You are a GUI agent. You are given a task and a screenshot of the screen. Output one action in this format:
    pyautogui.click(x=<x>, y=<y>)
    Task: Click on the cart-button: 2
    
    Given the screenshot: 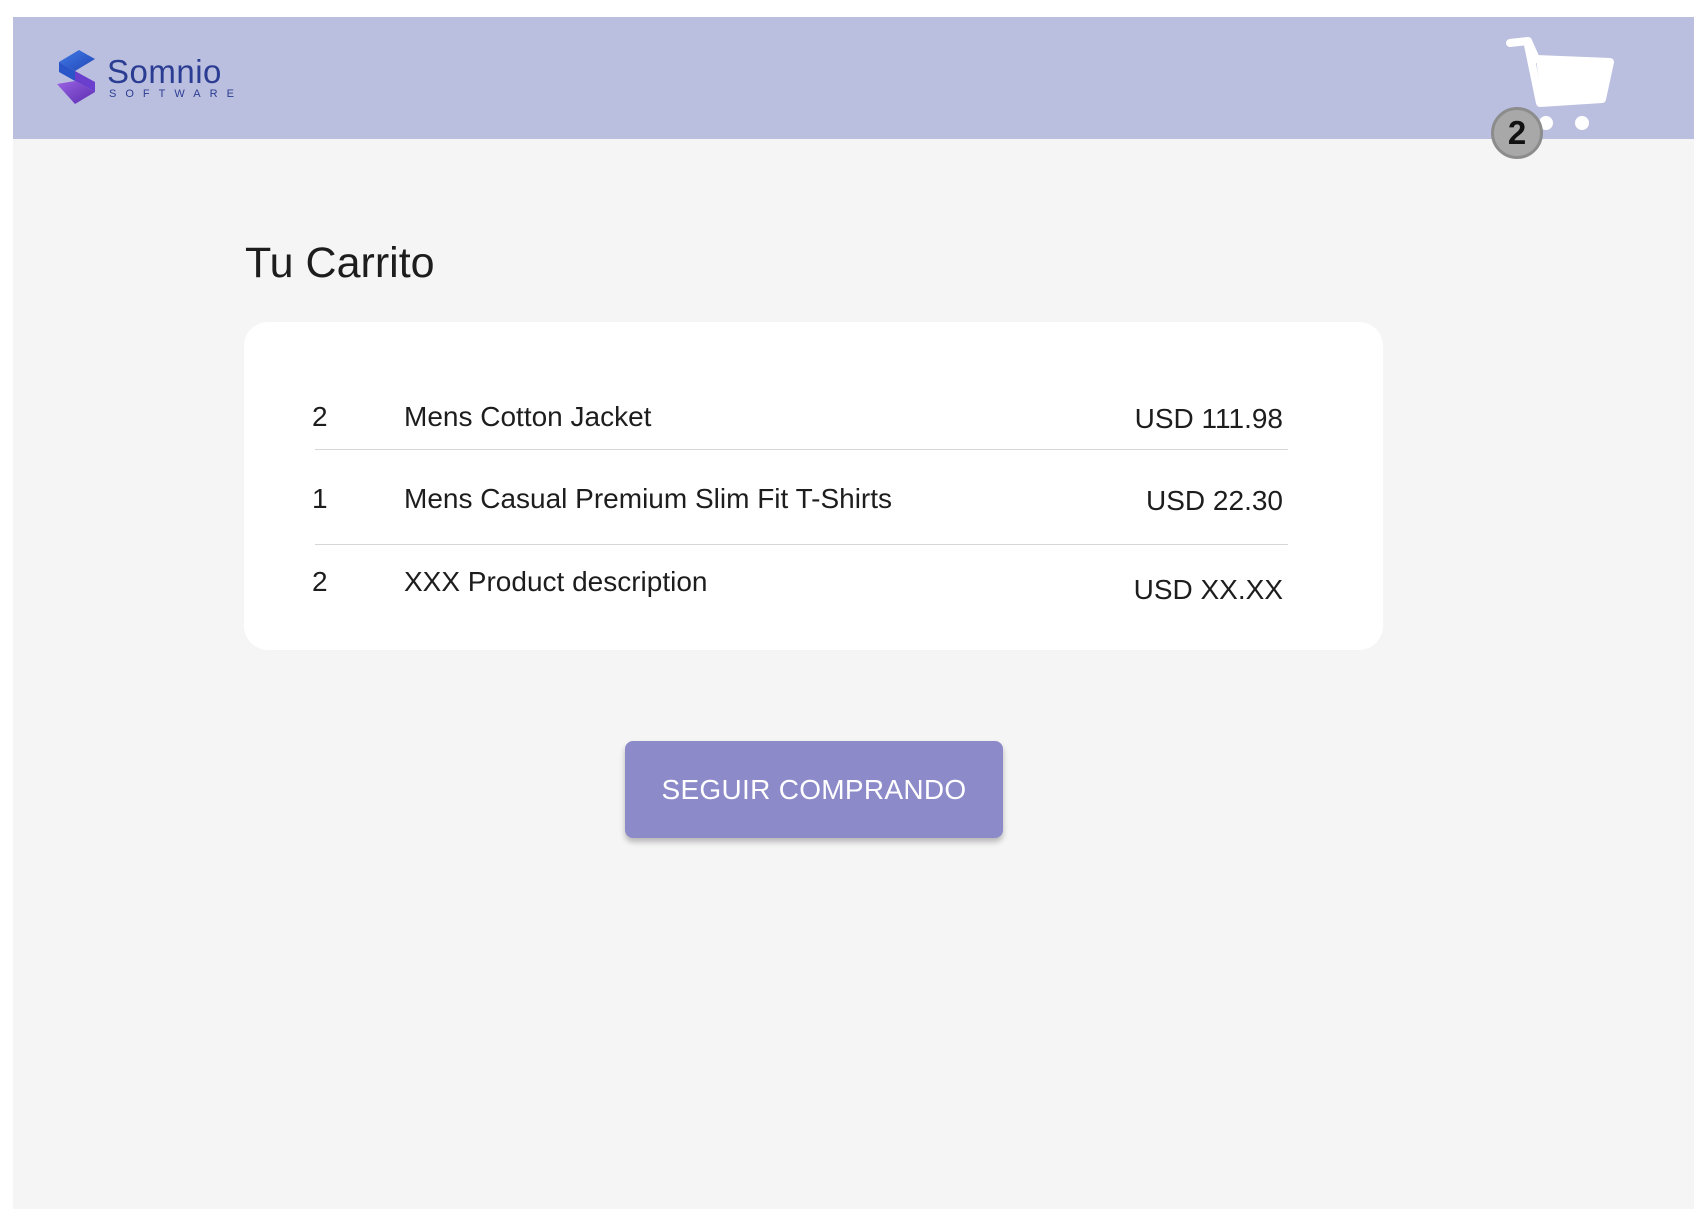 What is the action you would take?
    pyautogui.click(x=1552, y=98)
    